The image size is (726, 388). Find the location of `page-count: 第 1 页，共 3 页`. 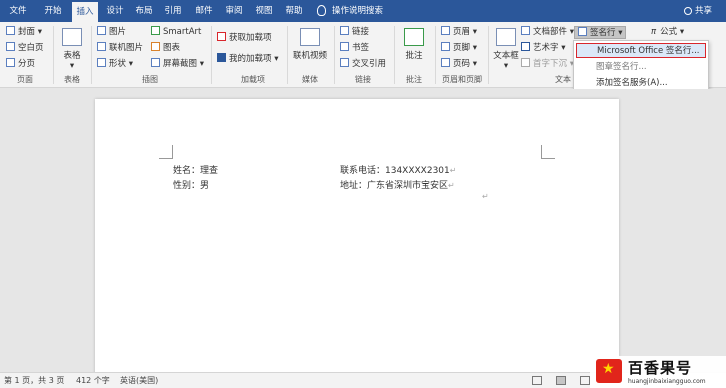

page-count: 第 1 页，共 3 页 is located at coordinates (34, 380).